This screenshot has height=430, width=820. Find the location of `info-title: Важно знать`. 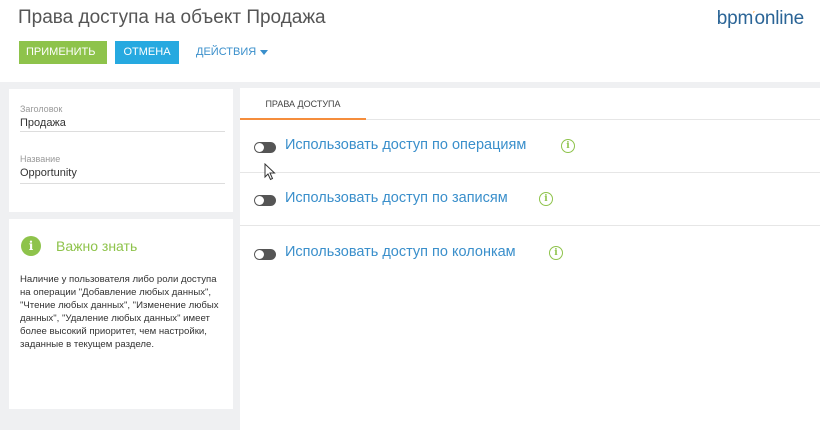

info-title: Важно знать is located at coordinates (97, 246).